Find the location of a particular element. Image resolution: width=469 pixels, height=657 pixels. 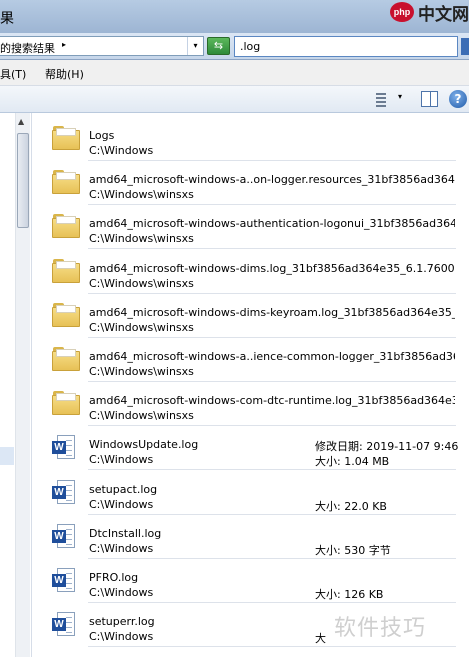

preview-pane-icon is located at coordinates (429, 99).